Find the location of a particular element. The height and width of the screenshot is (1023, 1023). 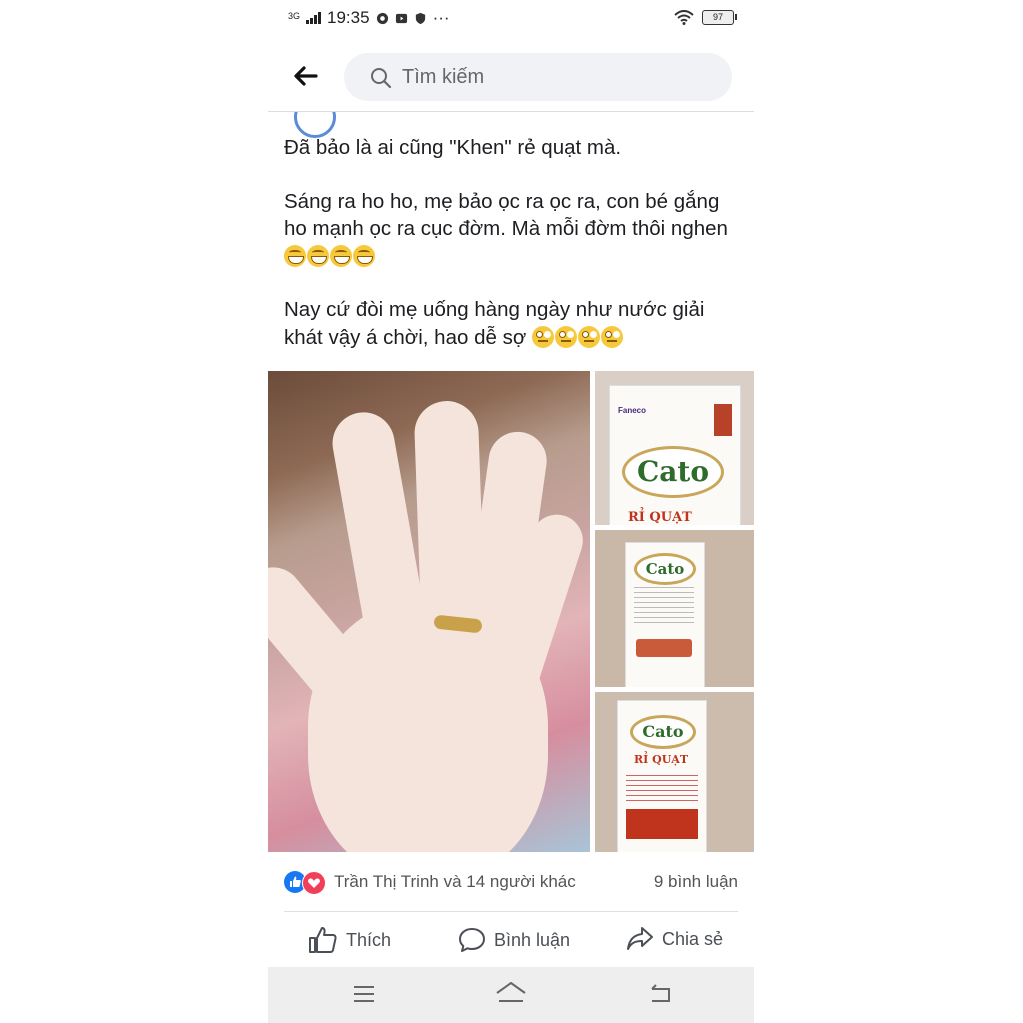

signal-icon is located at coordinates (314, 18).